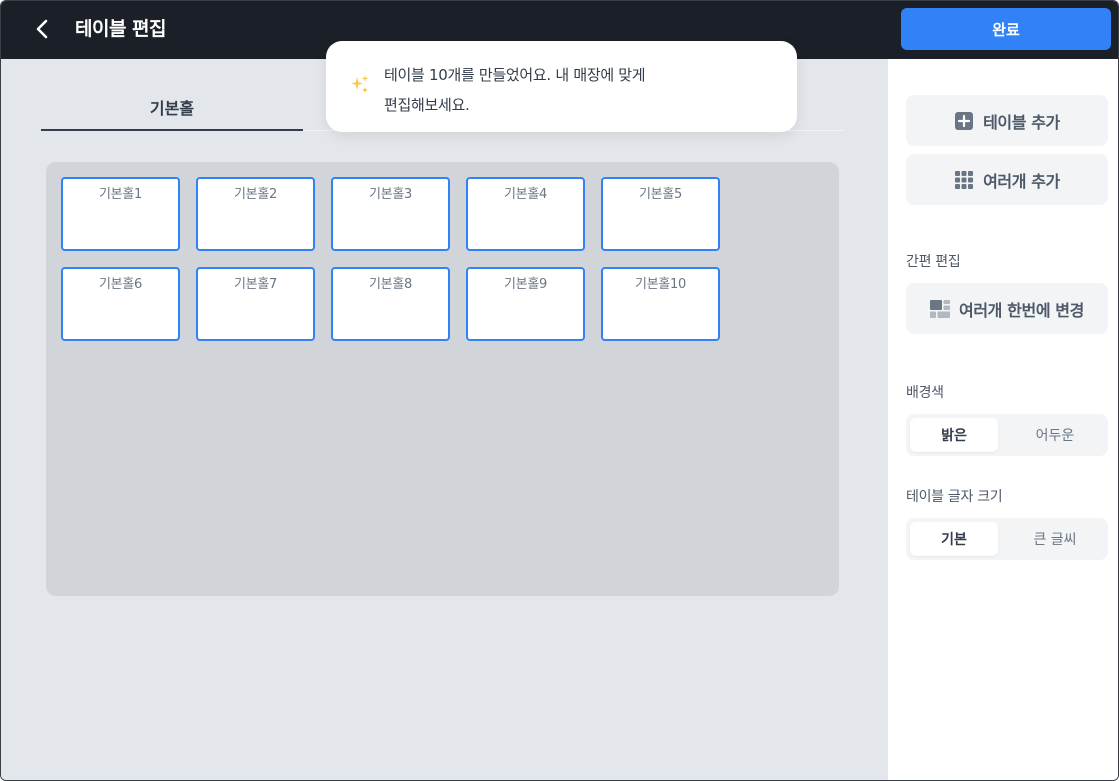 Image resolution: width=1119 pixels, height=781 pixels. I want to click on chevron-left-icon, so click(42, 29).